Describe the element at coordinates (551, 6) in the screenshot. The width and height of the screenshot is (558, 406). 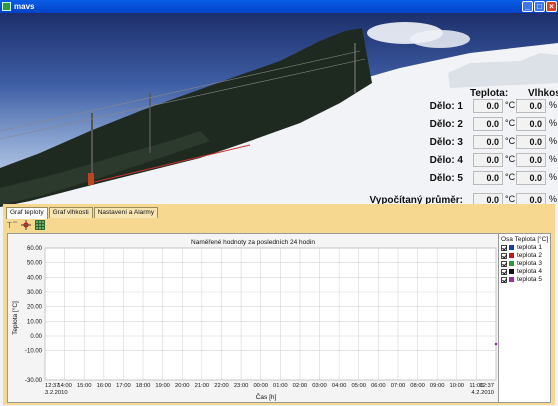
I see `close-button: ×` at that location.